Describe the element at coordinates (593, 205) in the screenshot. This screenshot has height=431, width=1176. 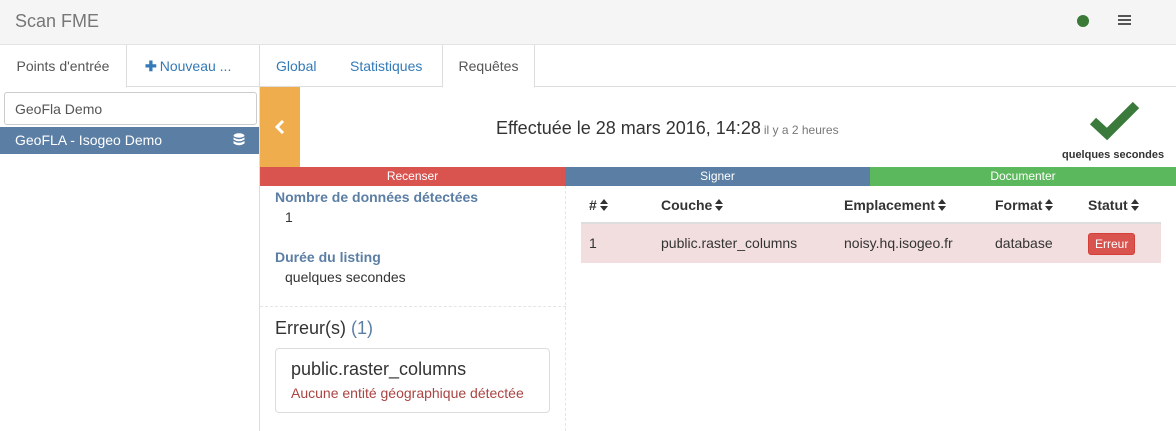
I see `column-header-label: #` at that location.